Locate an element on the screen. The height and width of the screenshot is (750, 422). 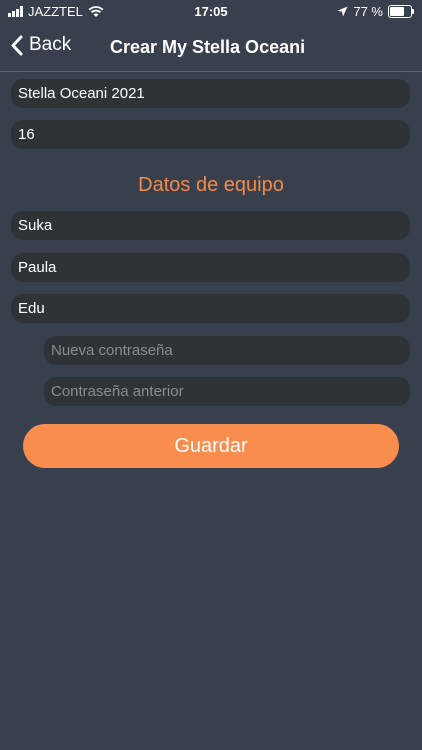
page-title: Crear My Stella Oceani is located at coordinates (208, 47).